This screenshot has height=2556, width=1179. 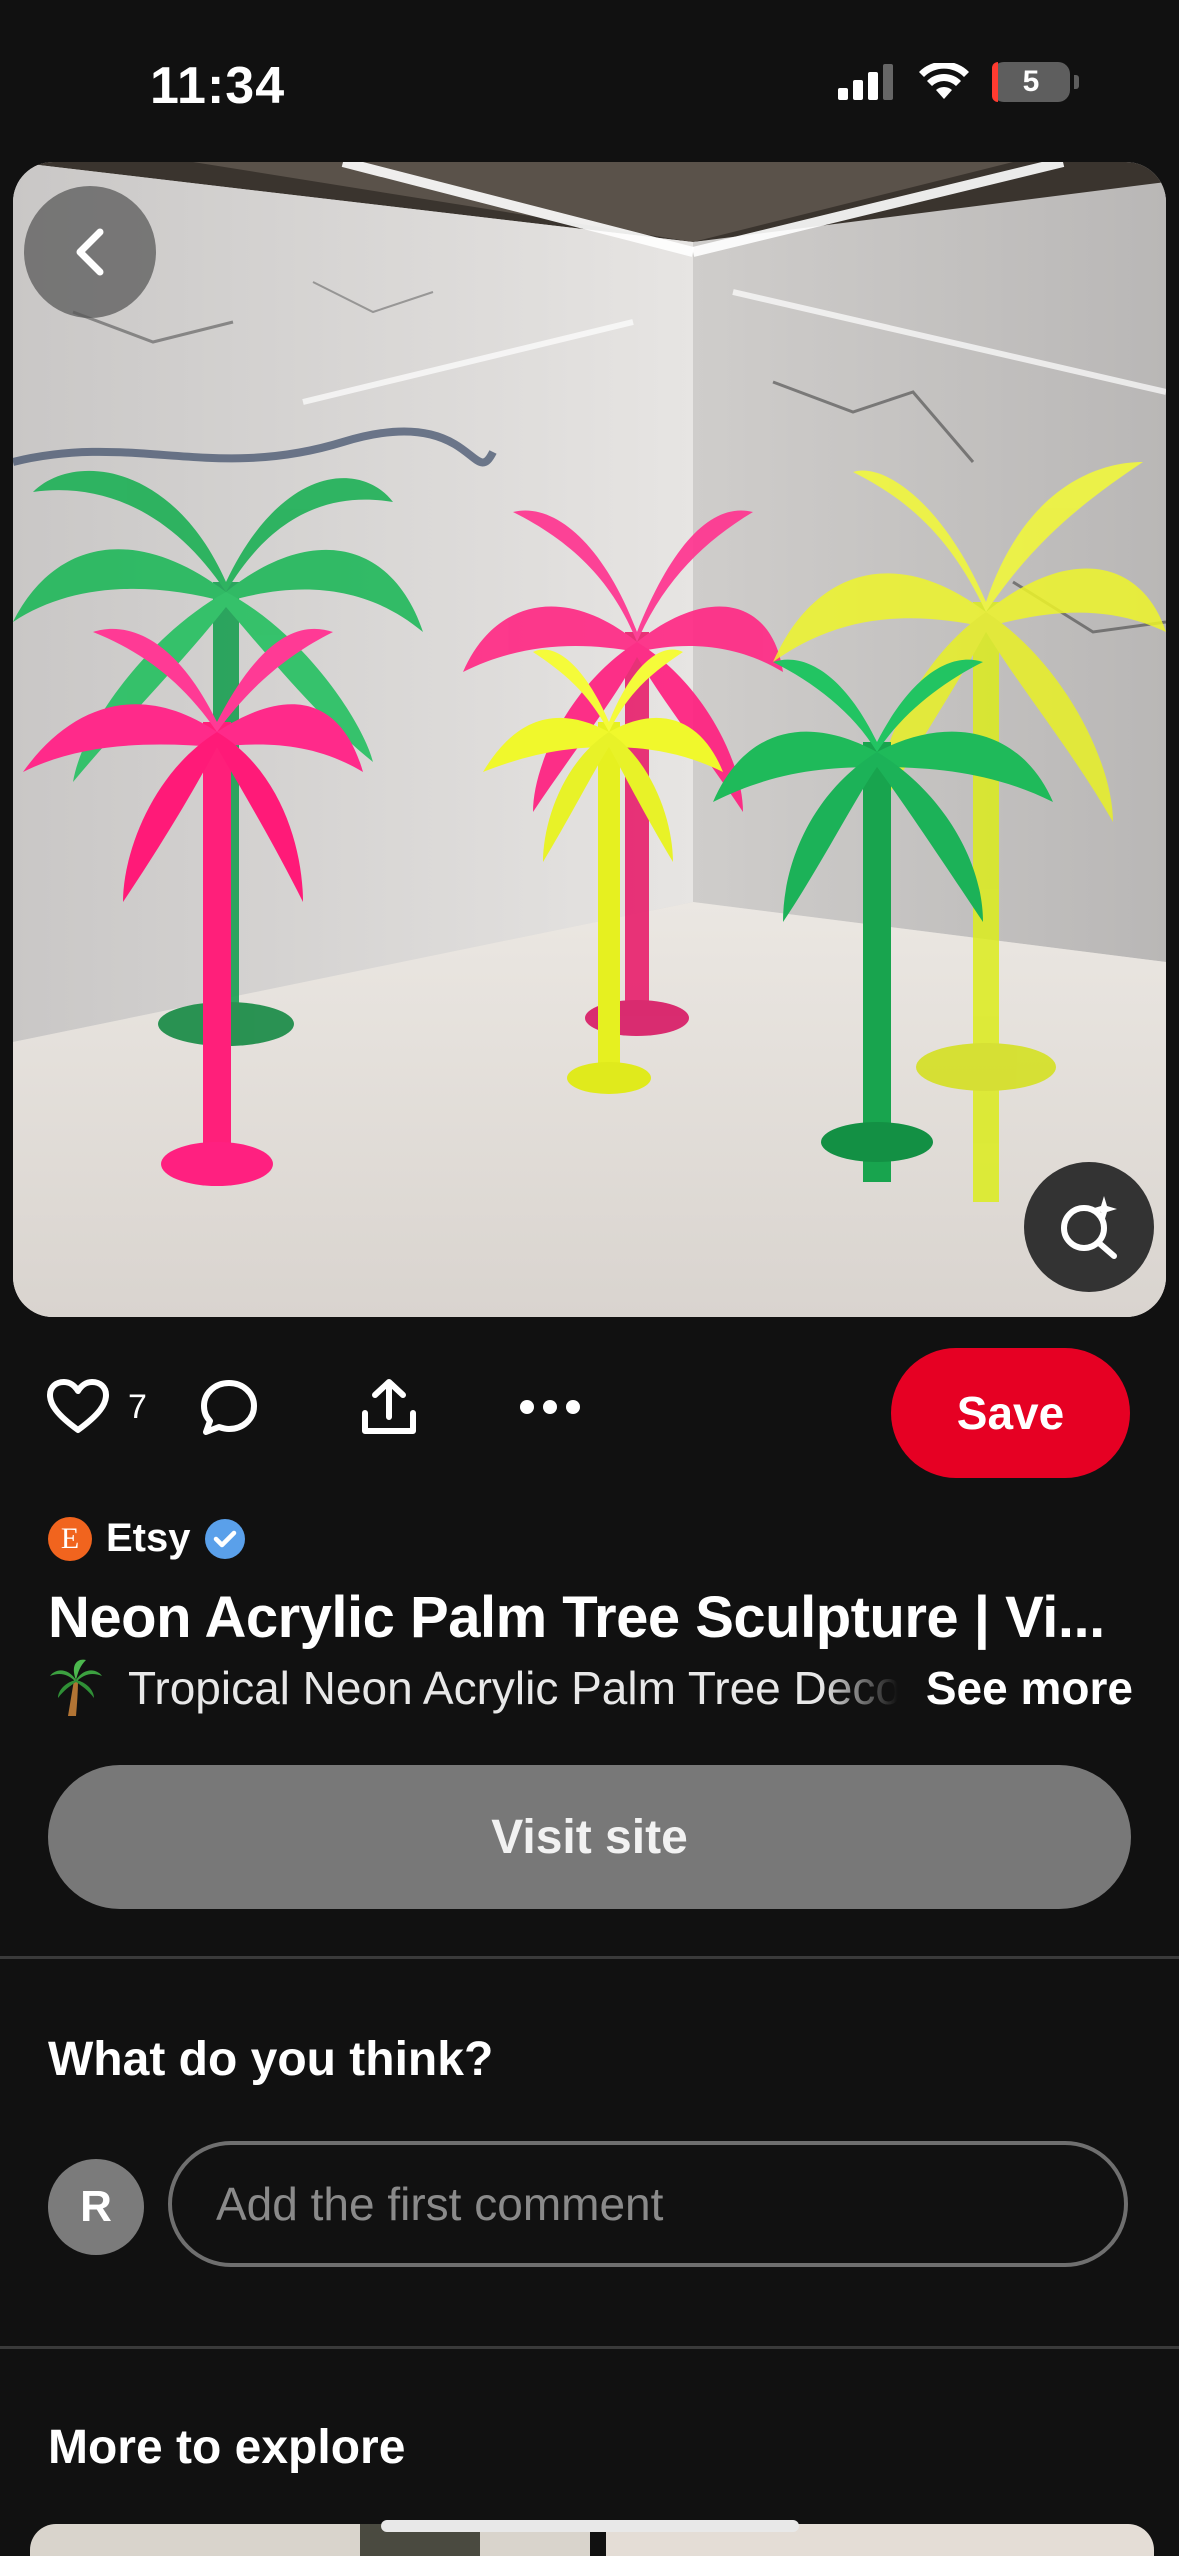 What do you see at coordinates (271, 2059) in the screenshot?
I see `comments-heading: What do you think?` at bounding box center [271, 2059].